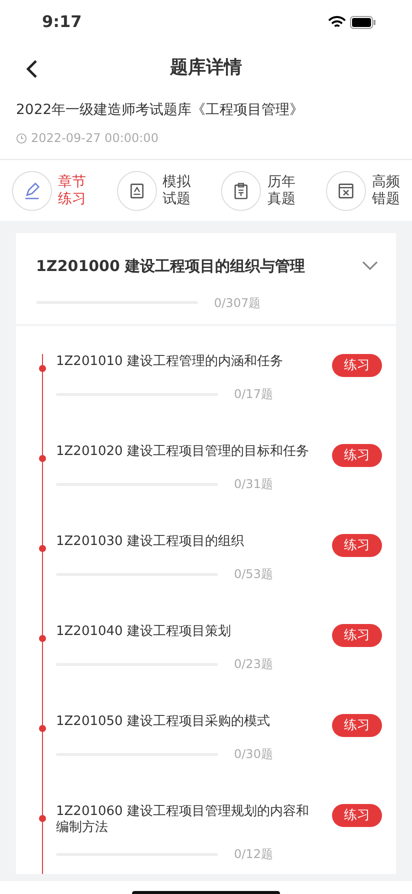 Image resolution: width=412 pixels, height=894 pixels. What do you see at coordinates (337, 22) in the screenshot?
I see `wifi-icon` at bounding box center [337, 22].